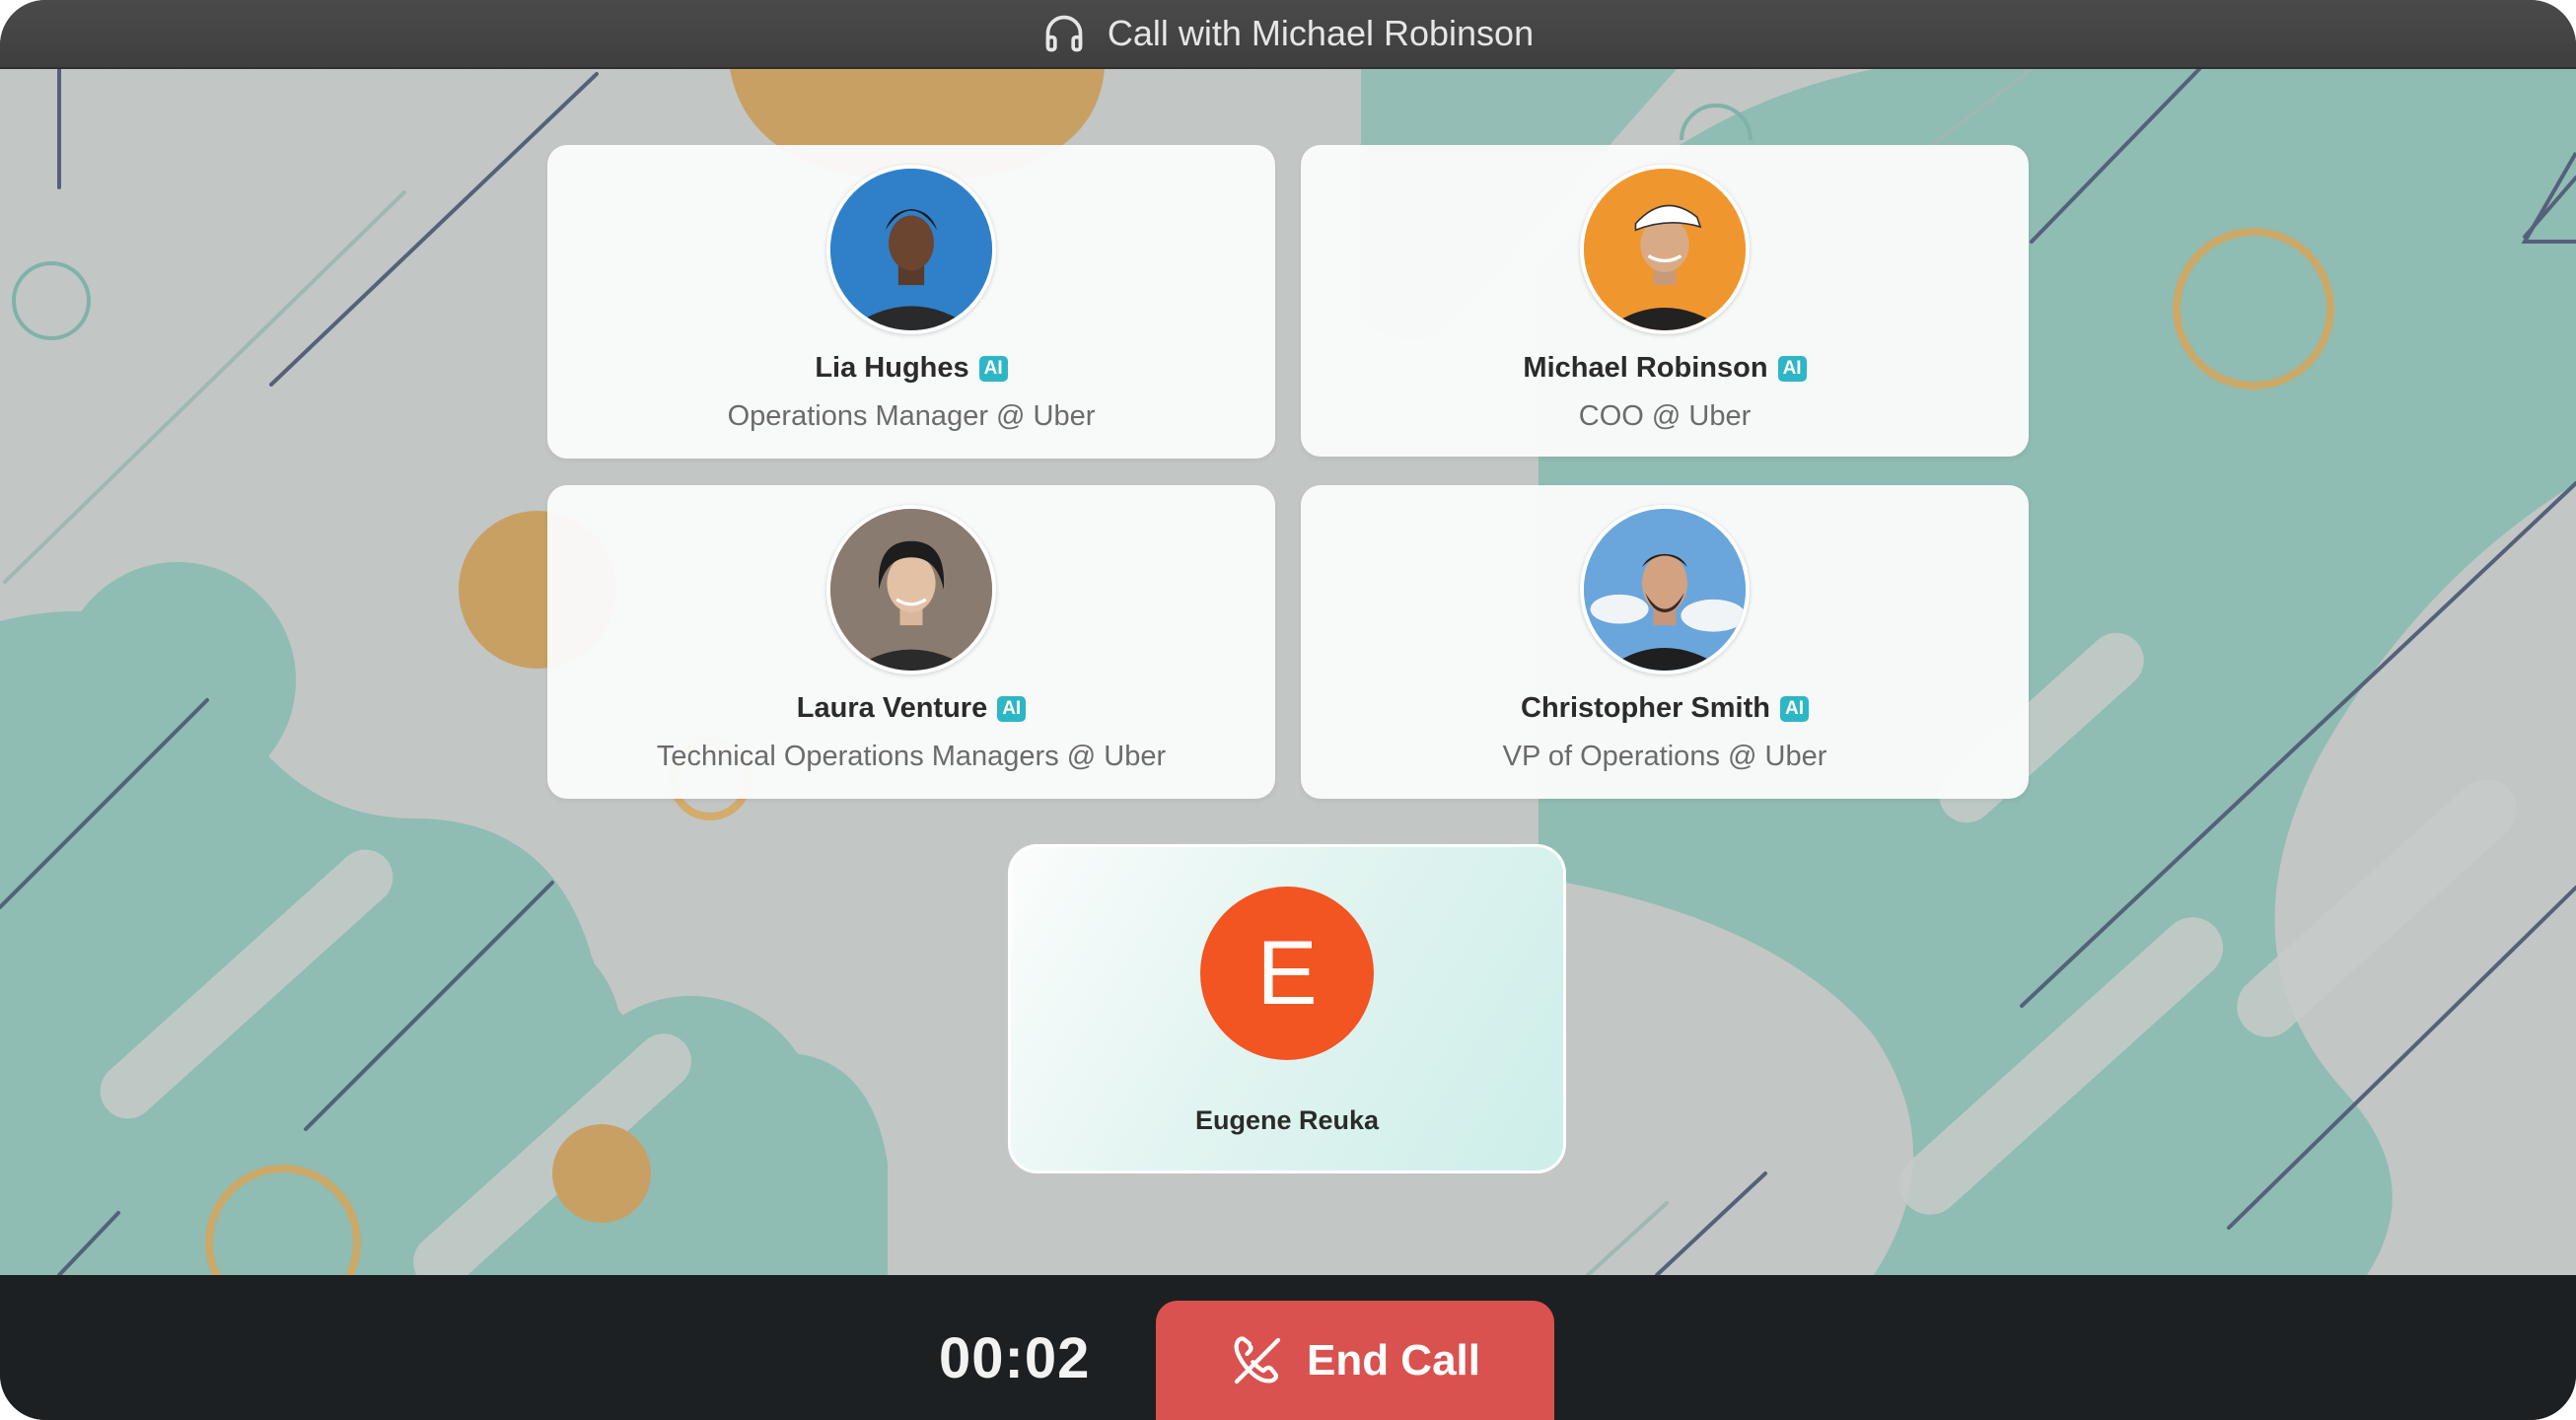 This screenshot has height=1420, width=2576. Describe the element at coordinates (1287, 973) in the screenshot. I see `initial-avatar: E` at that location.